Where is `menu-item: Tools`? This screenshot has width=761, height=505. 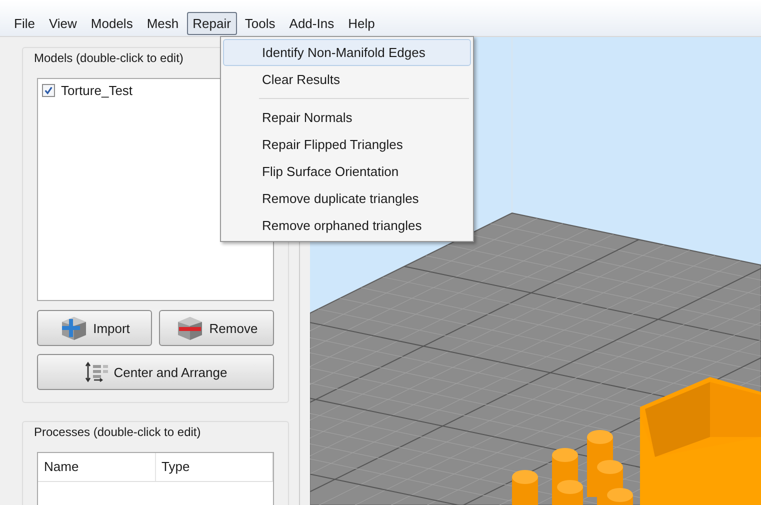
menu-item: Tools is located at coordinates (260, 23).